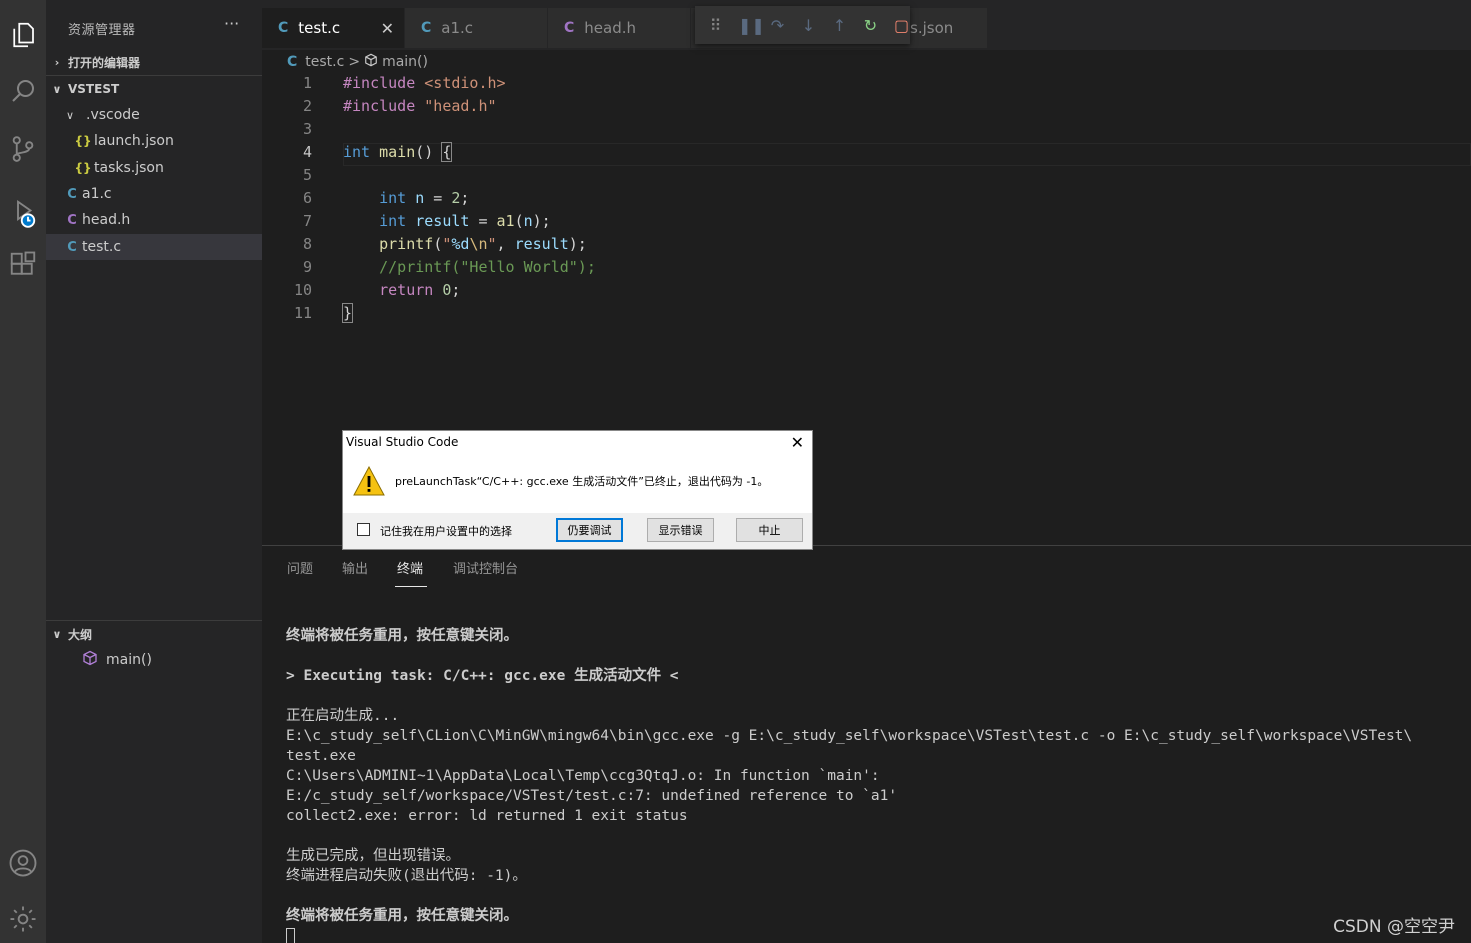 The width and height of the screenshot is (1471, 943). I want to click on tab-a1-c: C a1.c, so click(476, 28).